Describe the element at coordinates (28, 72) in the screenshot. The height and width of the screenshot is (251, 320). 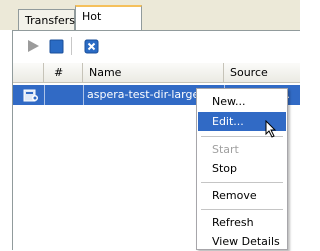
I see `column-header-icon` at that location.